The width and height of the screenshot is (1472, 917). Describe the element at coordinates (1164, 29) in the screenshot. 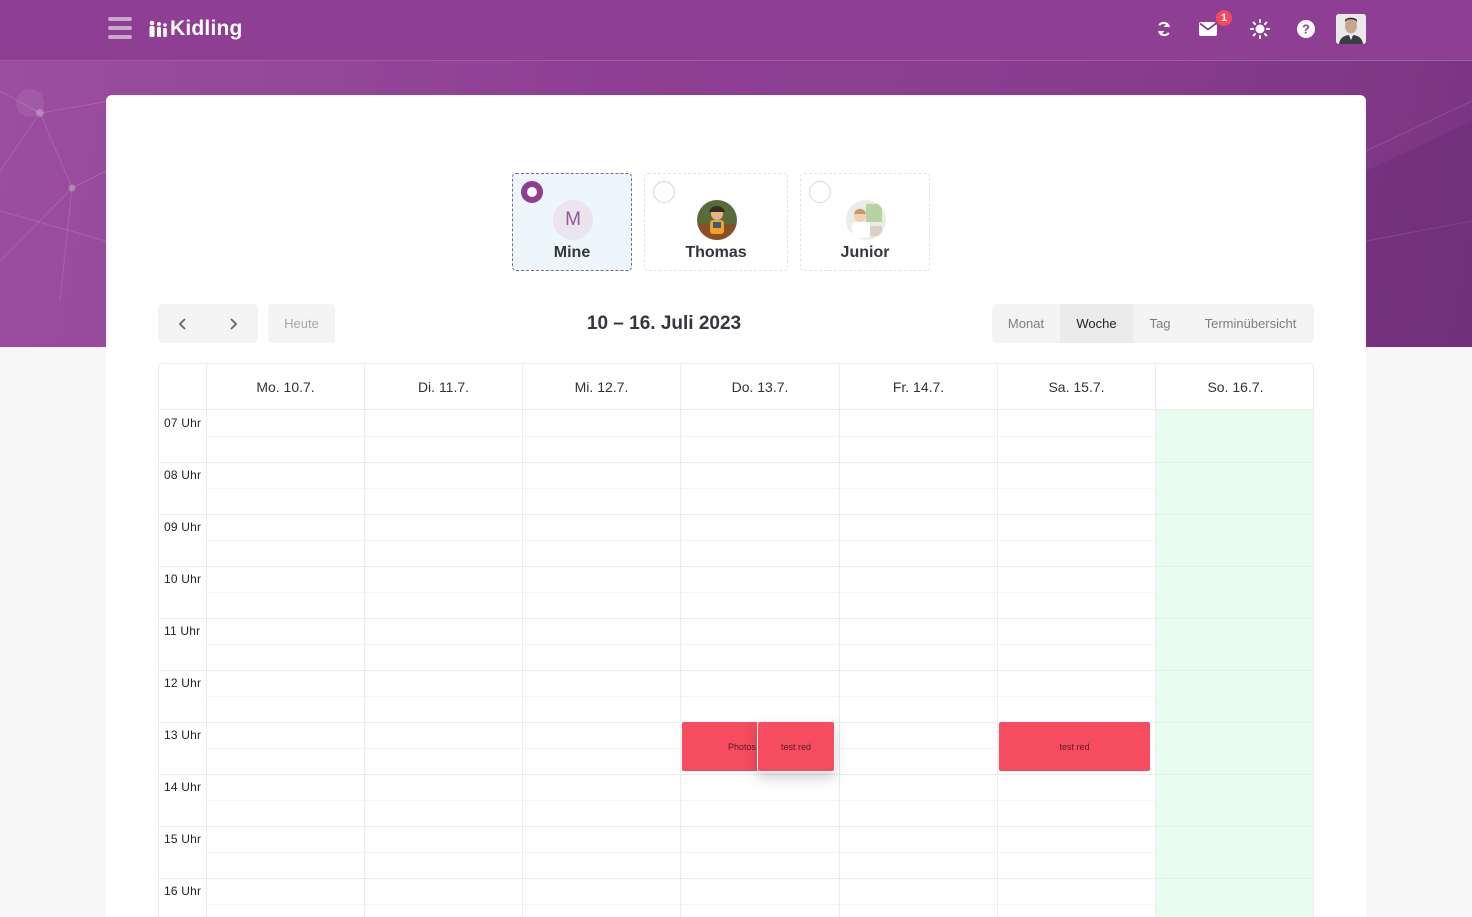

I see `refresh-icon` at that location.